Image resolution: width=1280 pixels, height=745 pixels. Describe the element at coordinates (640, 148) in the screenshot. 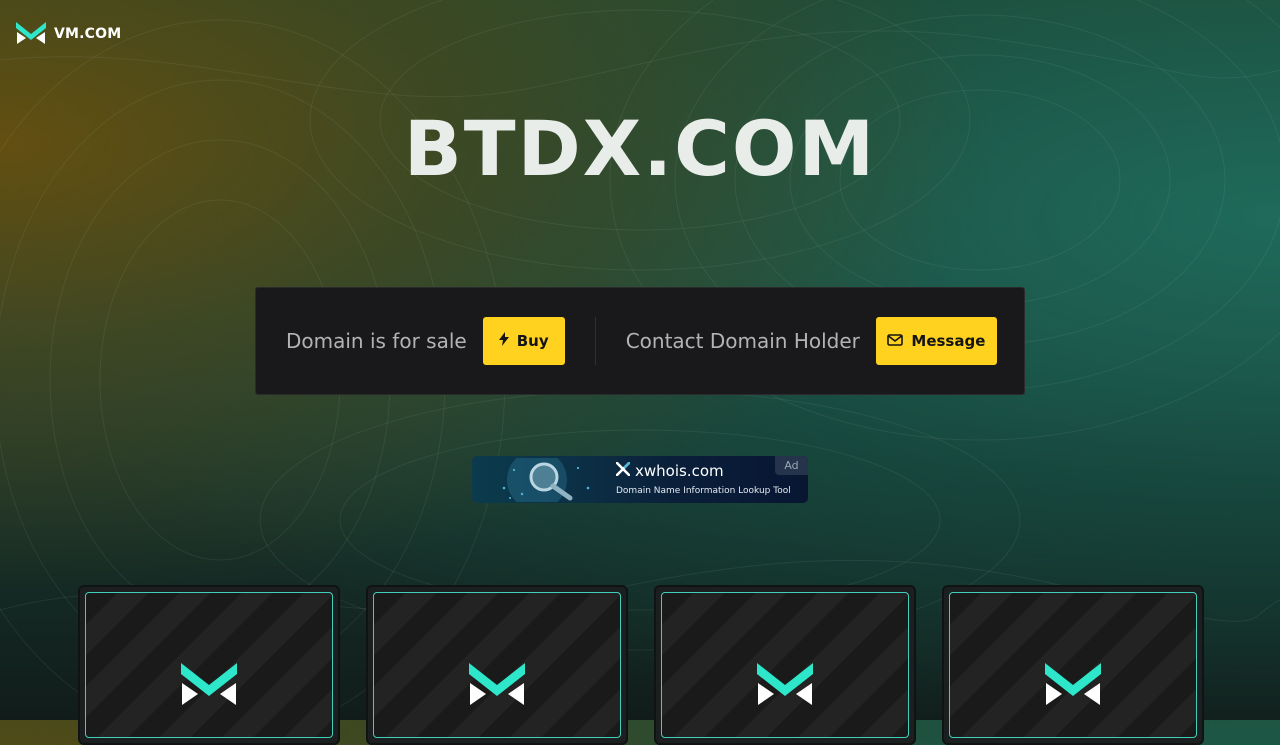

I see `domain-title: BTDX.COM` at that location.